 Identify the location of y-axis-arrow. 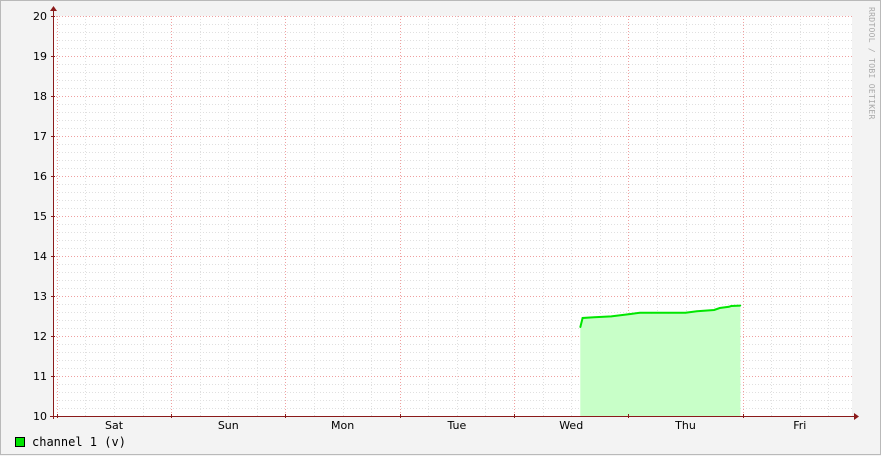
(53, 8).